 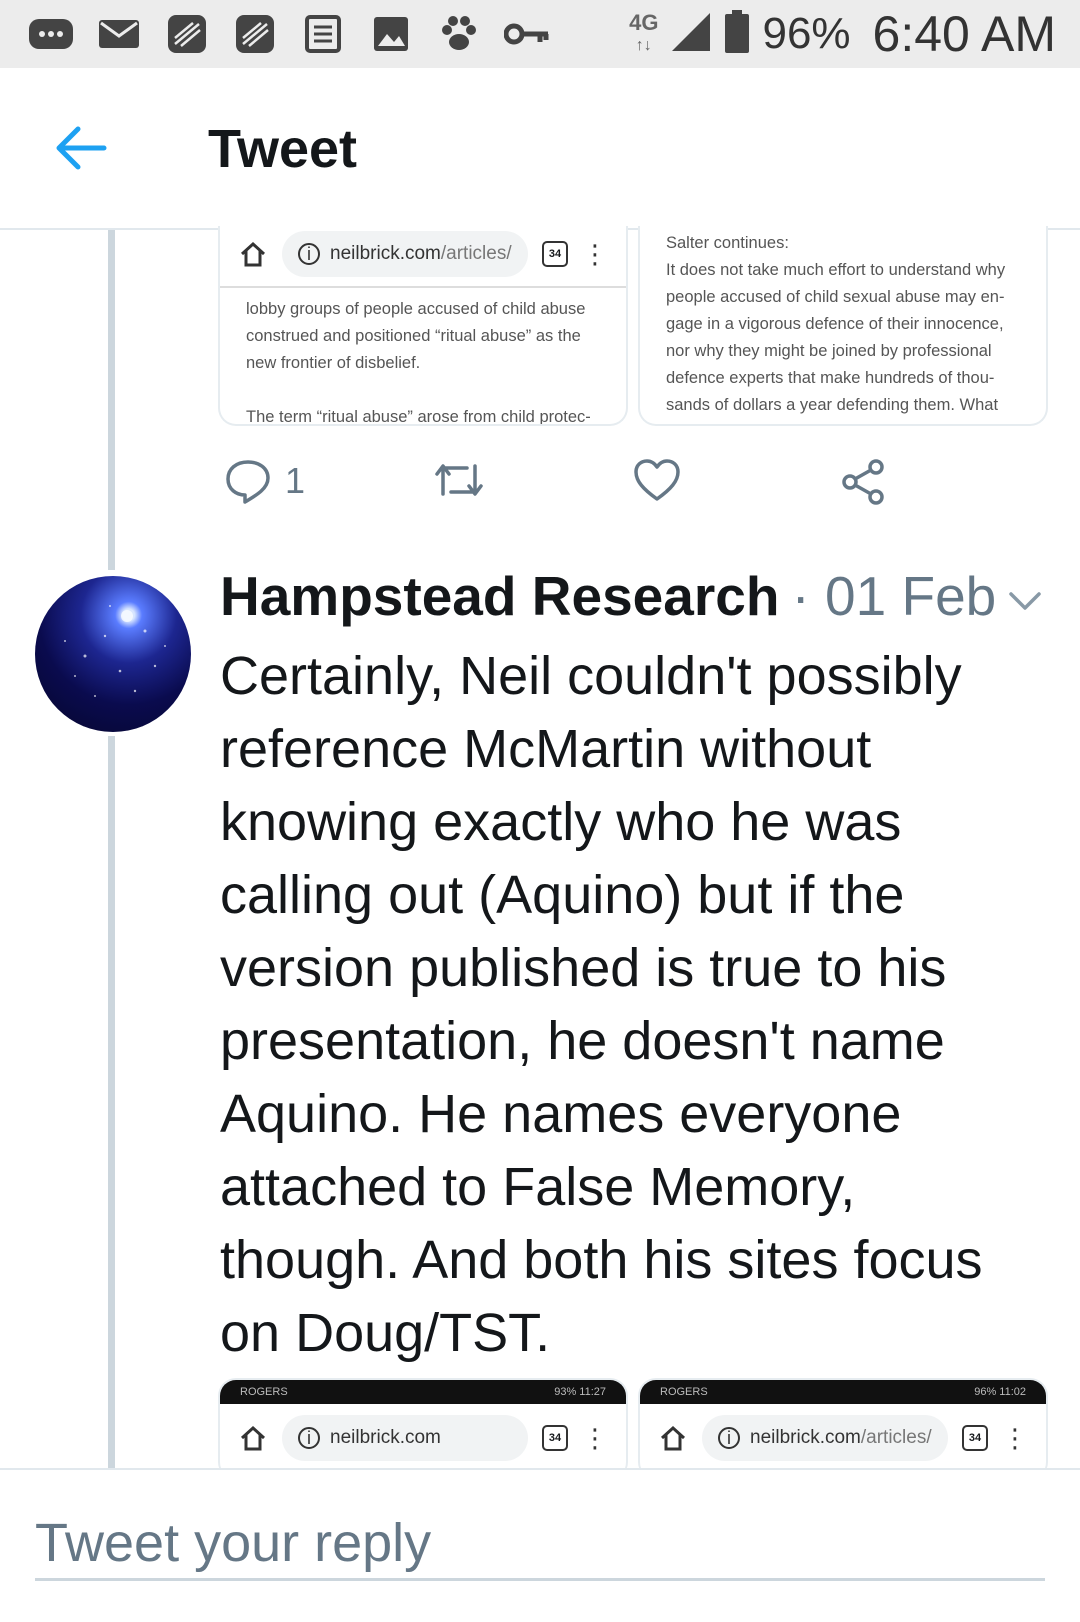 What do you see at coordinates (323, 34) in the screenshot?
I see `news-icon` at bounding box center [323, 34].